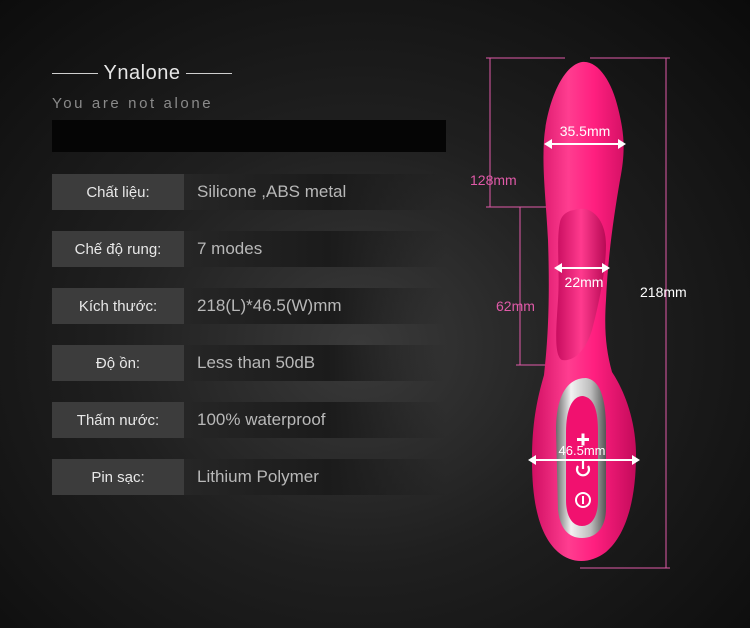 The image size is (750, 628). Describe the element at coordinates (582, 450) in the screenshot. I see `dim-label-handle-width: 46.5mm` at that location.